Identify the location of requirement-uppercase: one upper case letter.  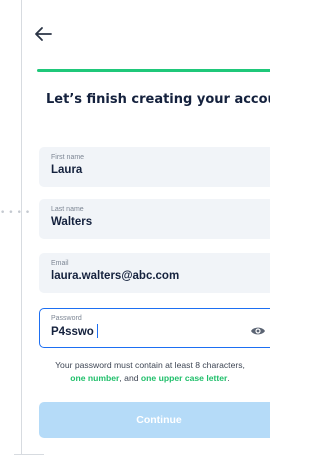
(184, 378).